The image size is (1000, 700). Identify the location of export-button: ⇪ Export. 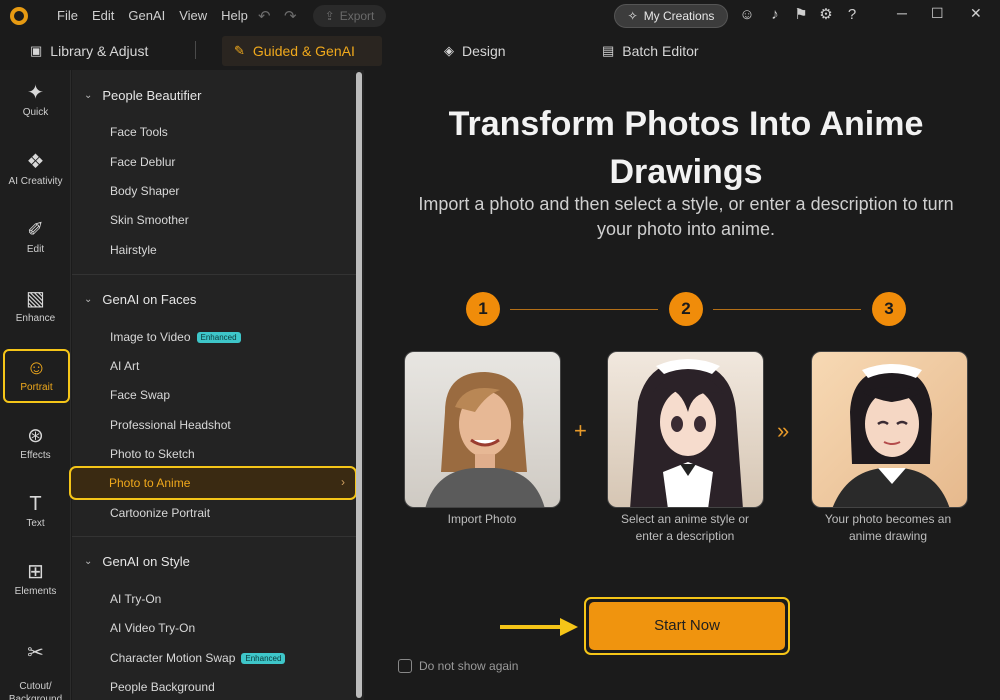
(349, 16).